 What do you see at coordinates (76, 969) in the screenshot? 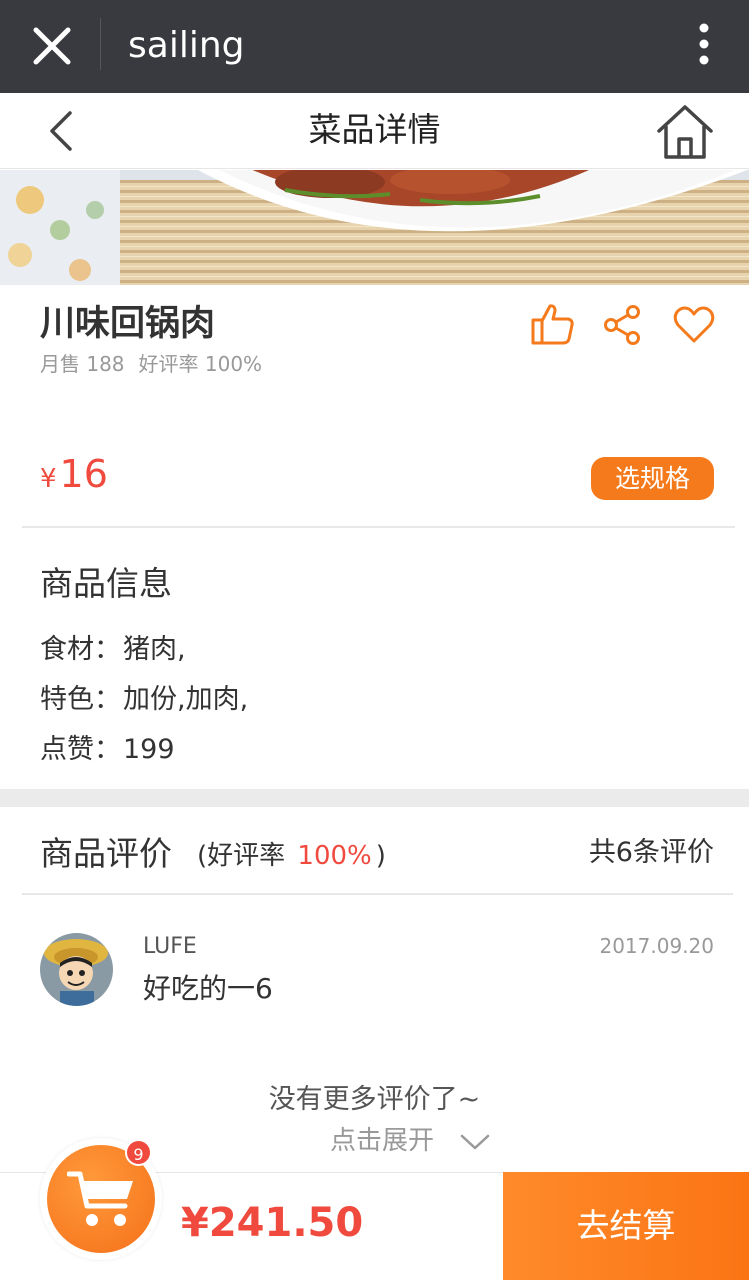
I see `avatar` at bounding box center [76, 969].